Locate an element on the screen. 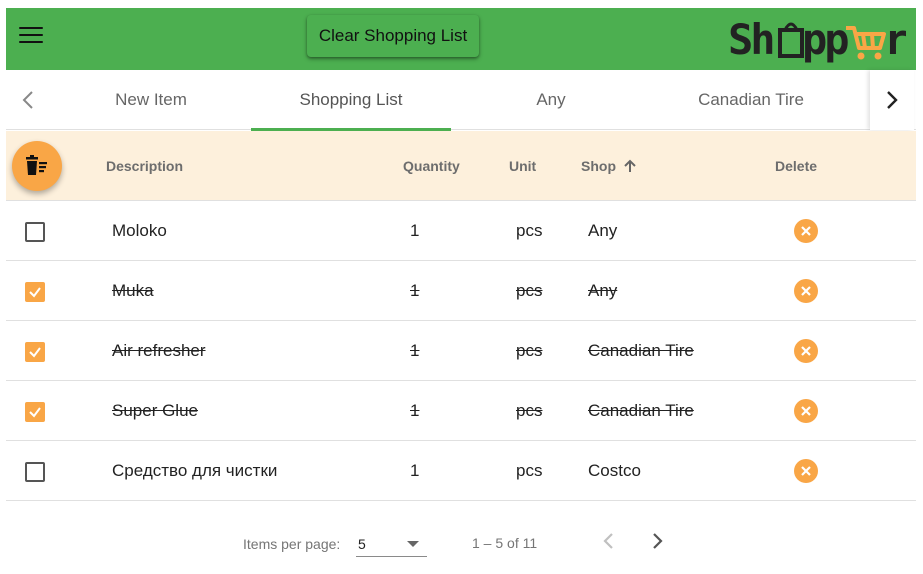 The height and width of the screenshot is (574, 923). tabs-scroll-right-button is located at coordinates (892, 100).